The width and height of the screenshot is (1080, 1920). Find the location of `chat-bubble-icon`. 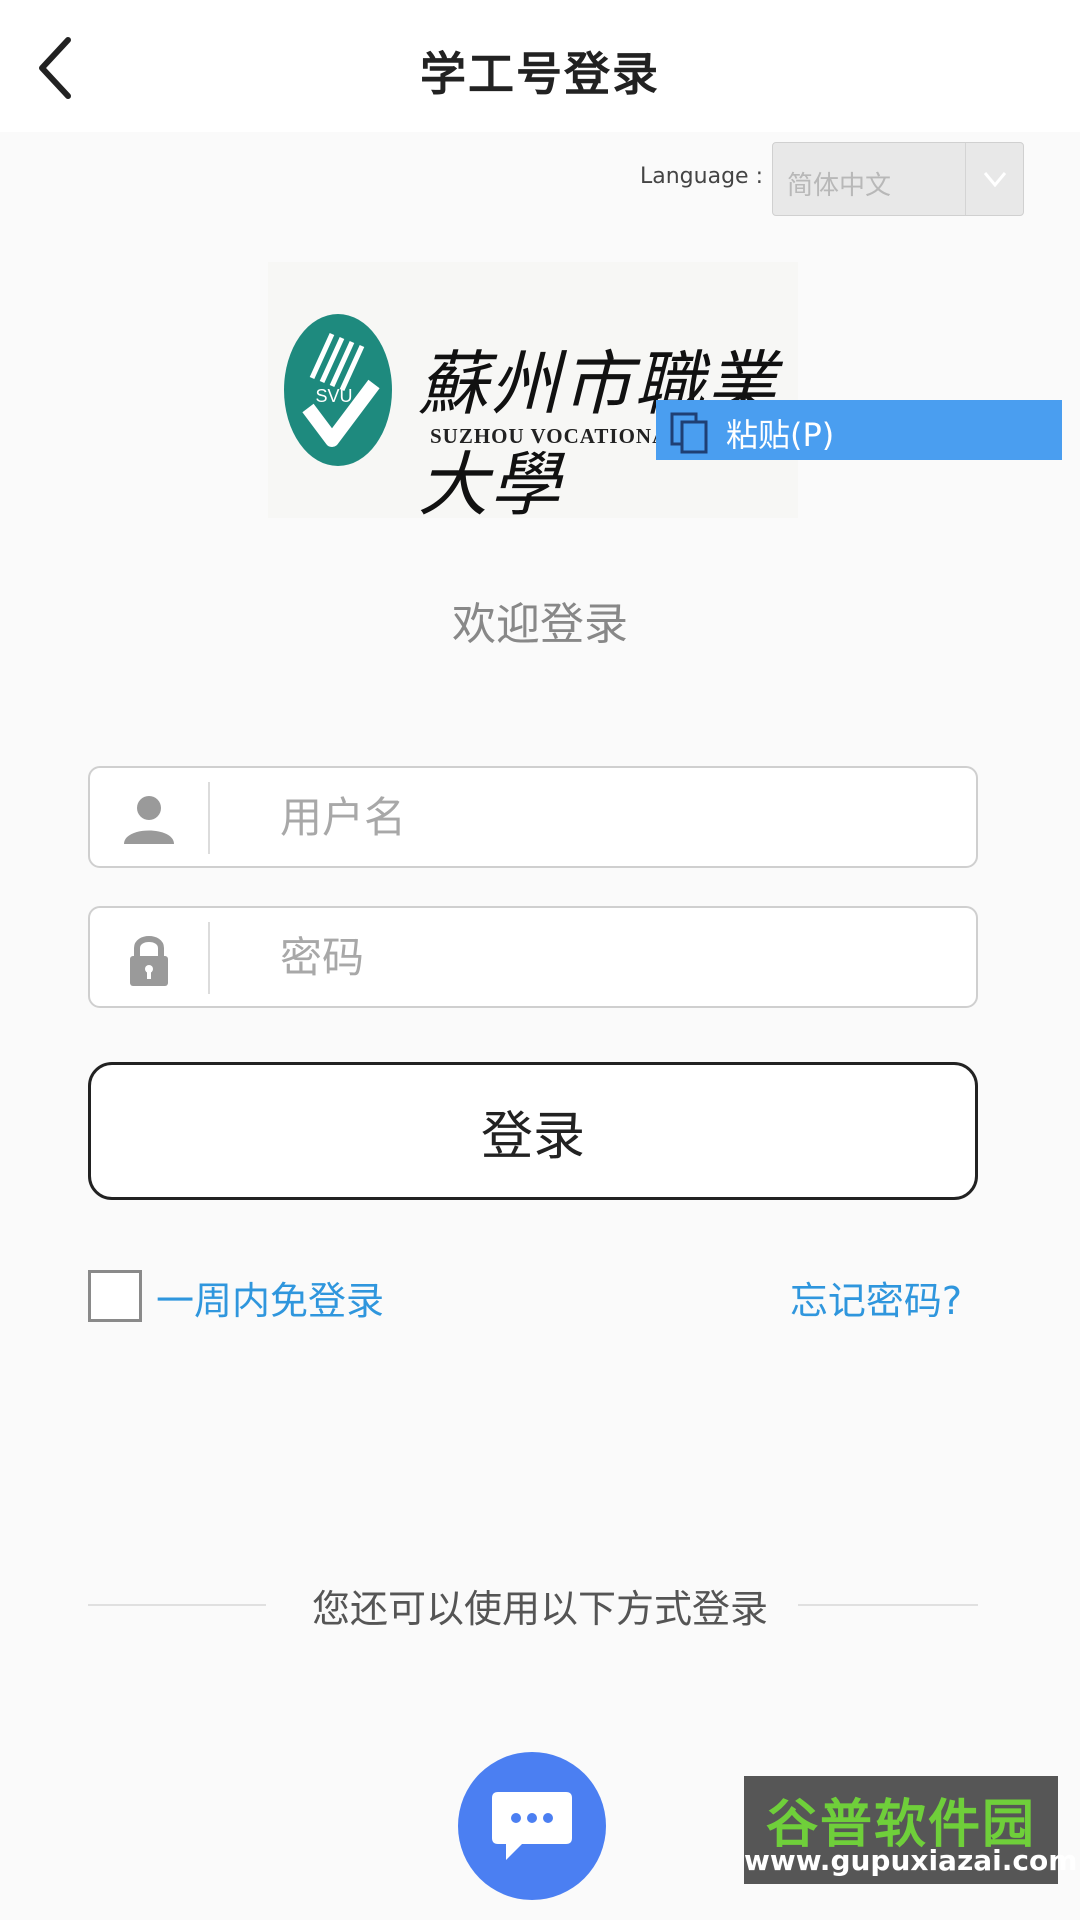

chat-bubble-icon is located at coordinates (532, 1826).